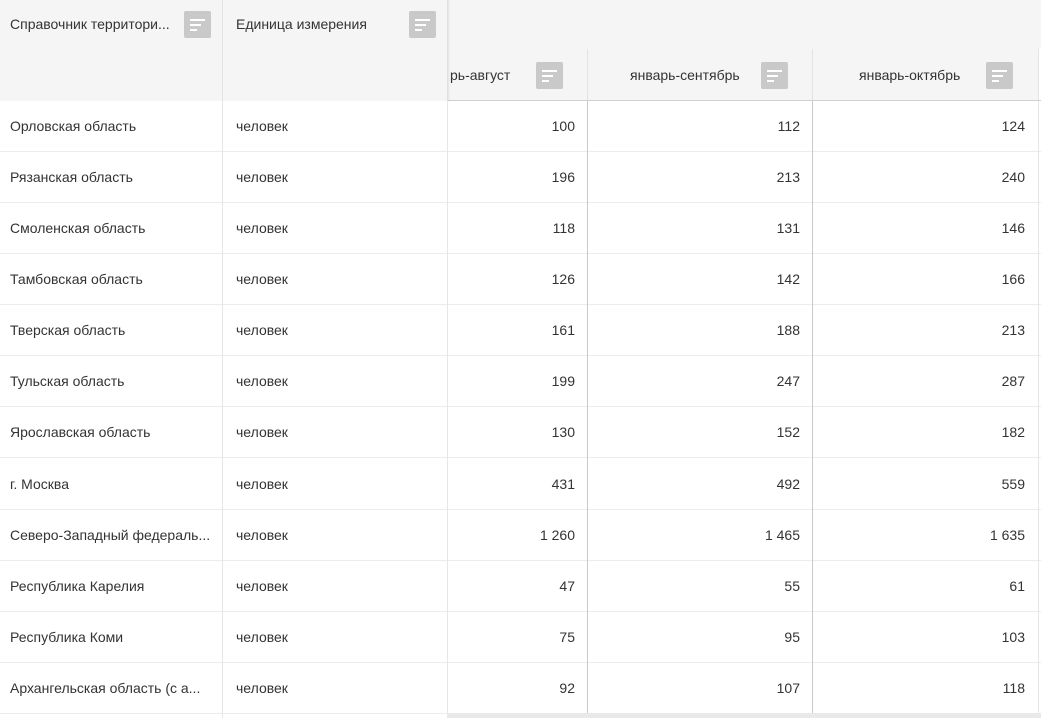 This screenshot has height=718, width=1041. Describe the element at coordinates (39, 484) in the screenshot. I see `region-cell: г. Москва` at that location.